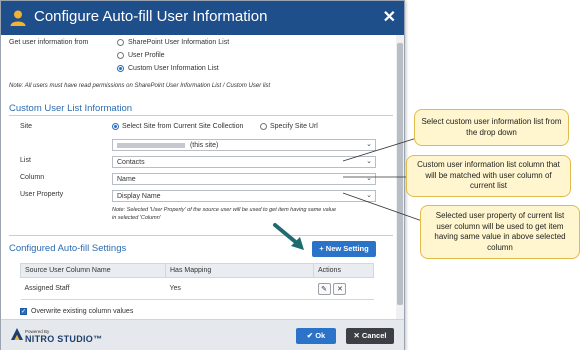 The height and width of the screenshot is (350, 580). I want to click on callout-connector, so click(384, 207).